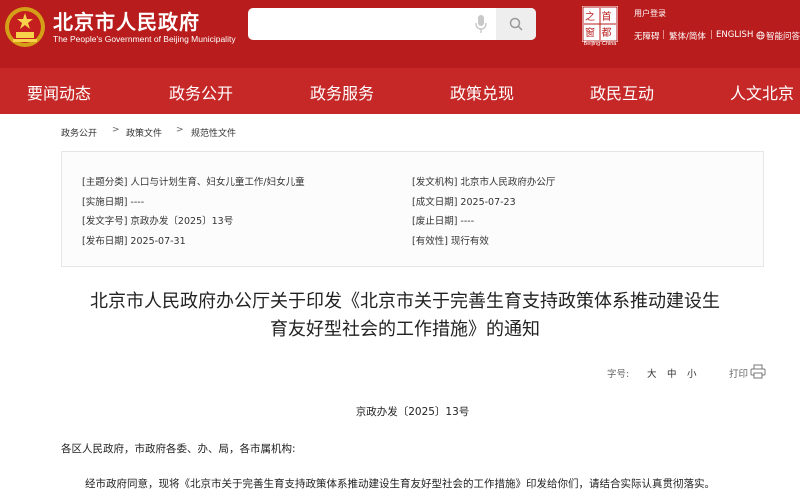  Describe the element at coordinates (178, 449) in the screenshot. I see `article-salutation: 各区人民政府，市政府各委、办、局，各市属机构:` at that location.